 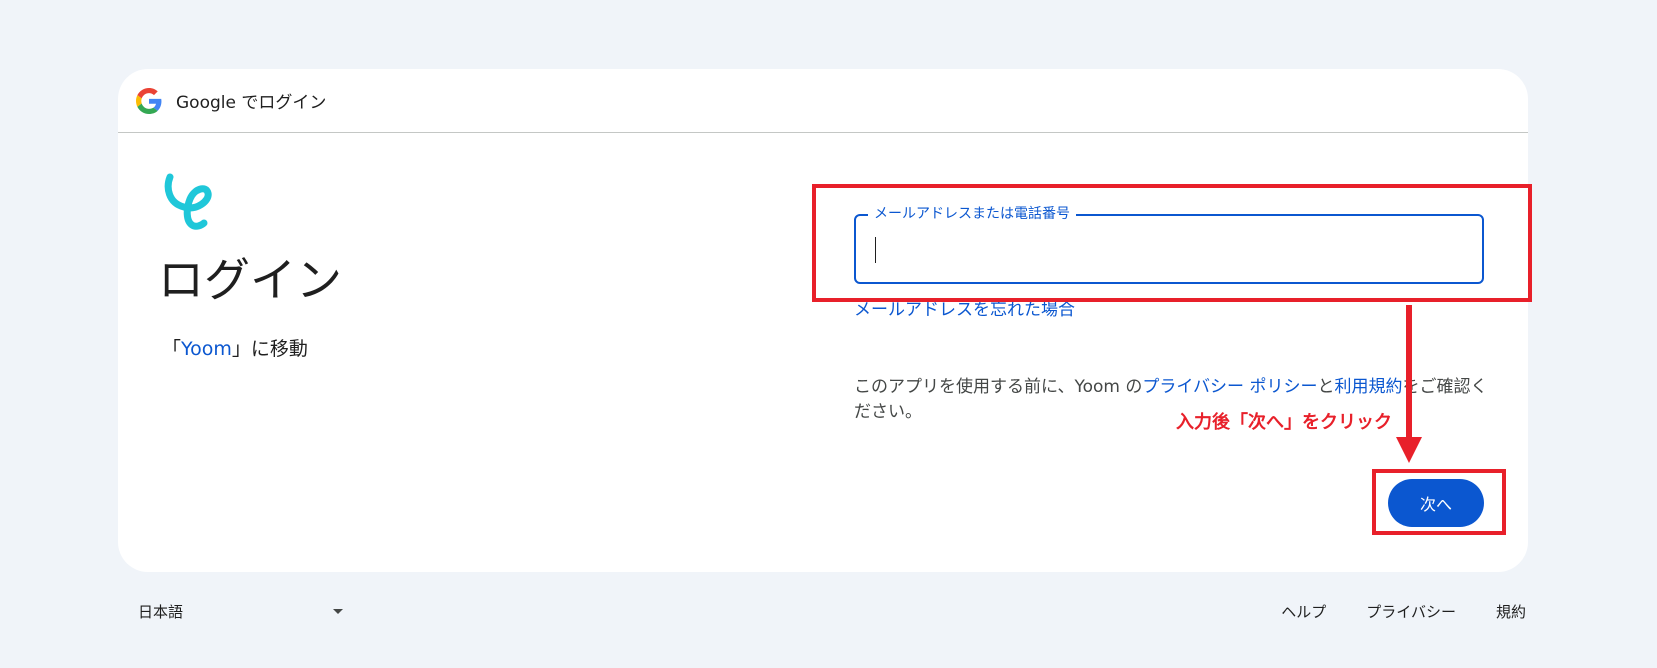 I want to click on google-logo-icon, so click(x=149, y=100).